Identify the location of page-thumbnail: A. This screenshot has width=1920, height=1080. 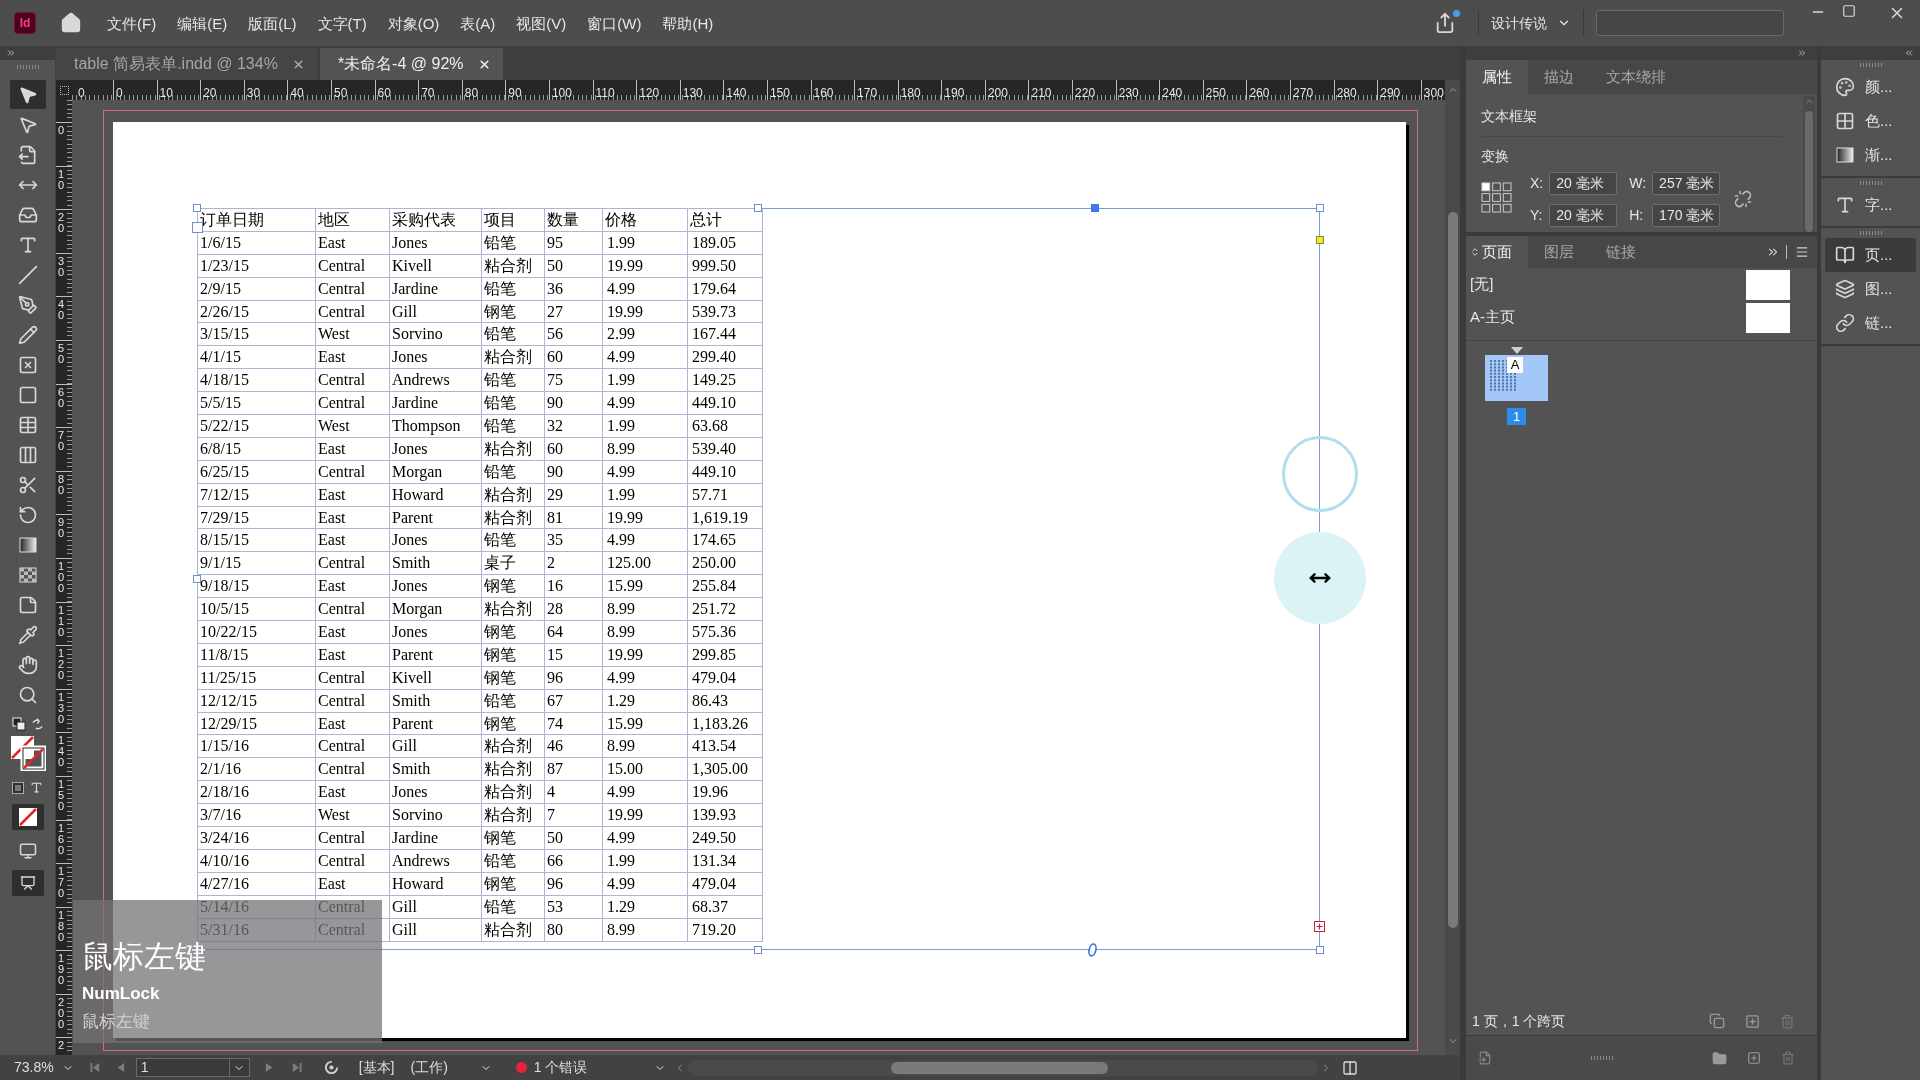
(1516, 378).